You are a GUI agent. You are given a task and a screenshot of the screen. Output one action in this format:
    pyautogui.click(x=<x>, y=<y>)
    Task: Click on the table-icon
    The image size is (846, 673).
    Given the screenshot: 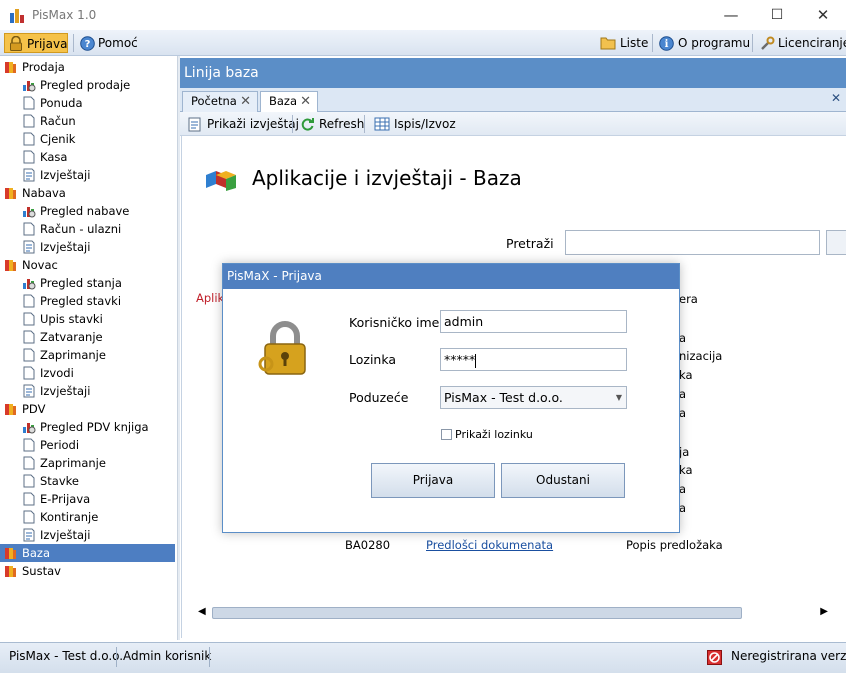 What is the action you would take?
    pyautogui.click(x=382, y=124)
    